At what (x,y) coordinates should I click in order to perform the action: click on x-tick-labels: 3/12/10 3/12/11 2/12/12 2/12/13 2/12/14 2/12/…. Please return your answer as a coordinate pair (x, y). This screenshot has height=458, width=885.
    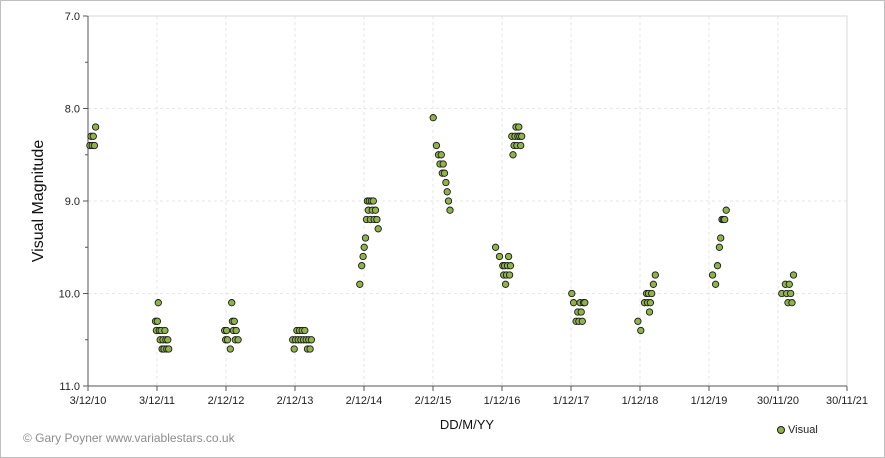
    Looking at the image, I should click on (469, 401).